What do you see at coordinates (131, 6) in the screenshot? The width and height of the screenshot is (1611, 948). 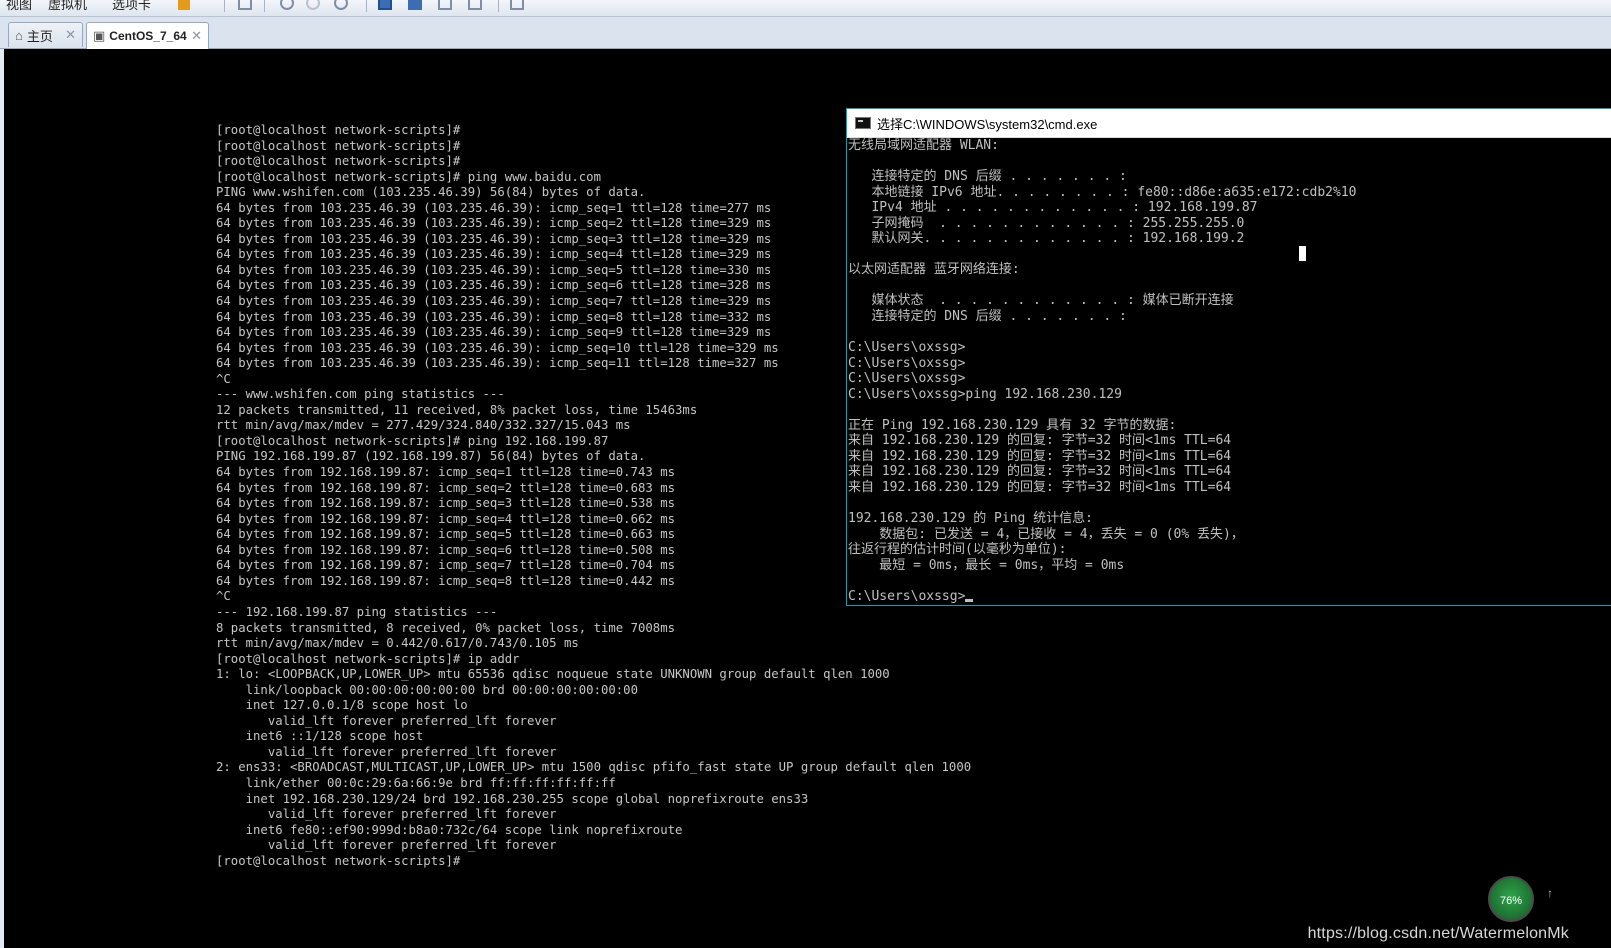 I see `menu-tabs: 选项卡` at bounding box center [131, 6].